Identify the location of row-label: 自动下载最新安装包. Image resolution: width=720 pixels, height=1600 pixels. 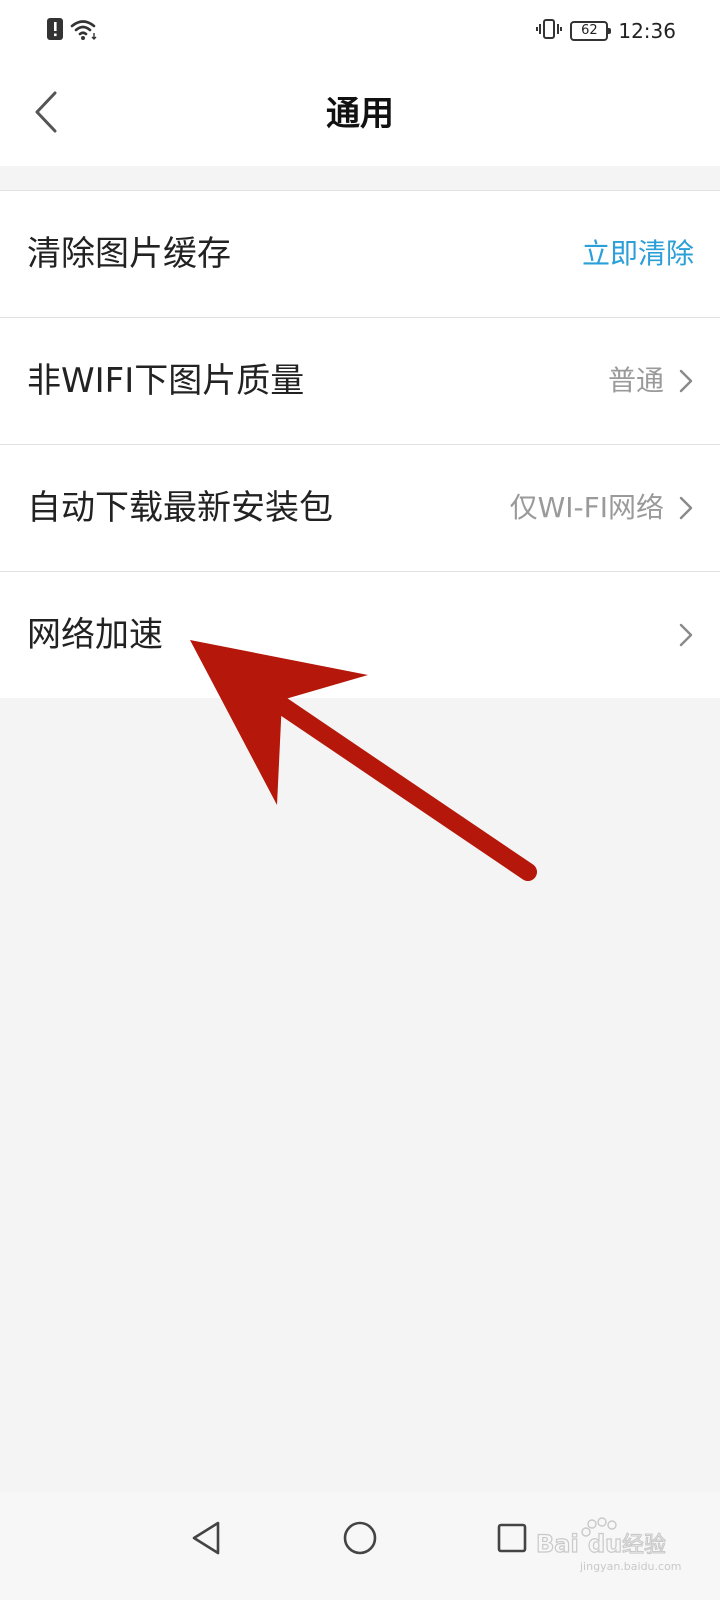
(180, 508).